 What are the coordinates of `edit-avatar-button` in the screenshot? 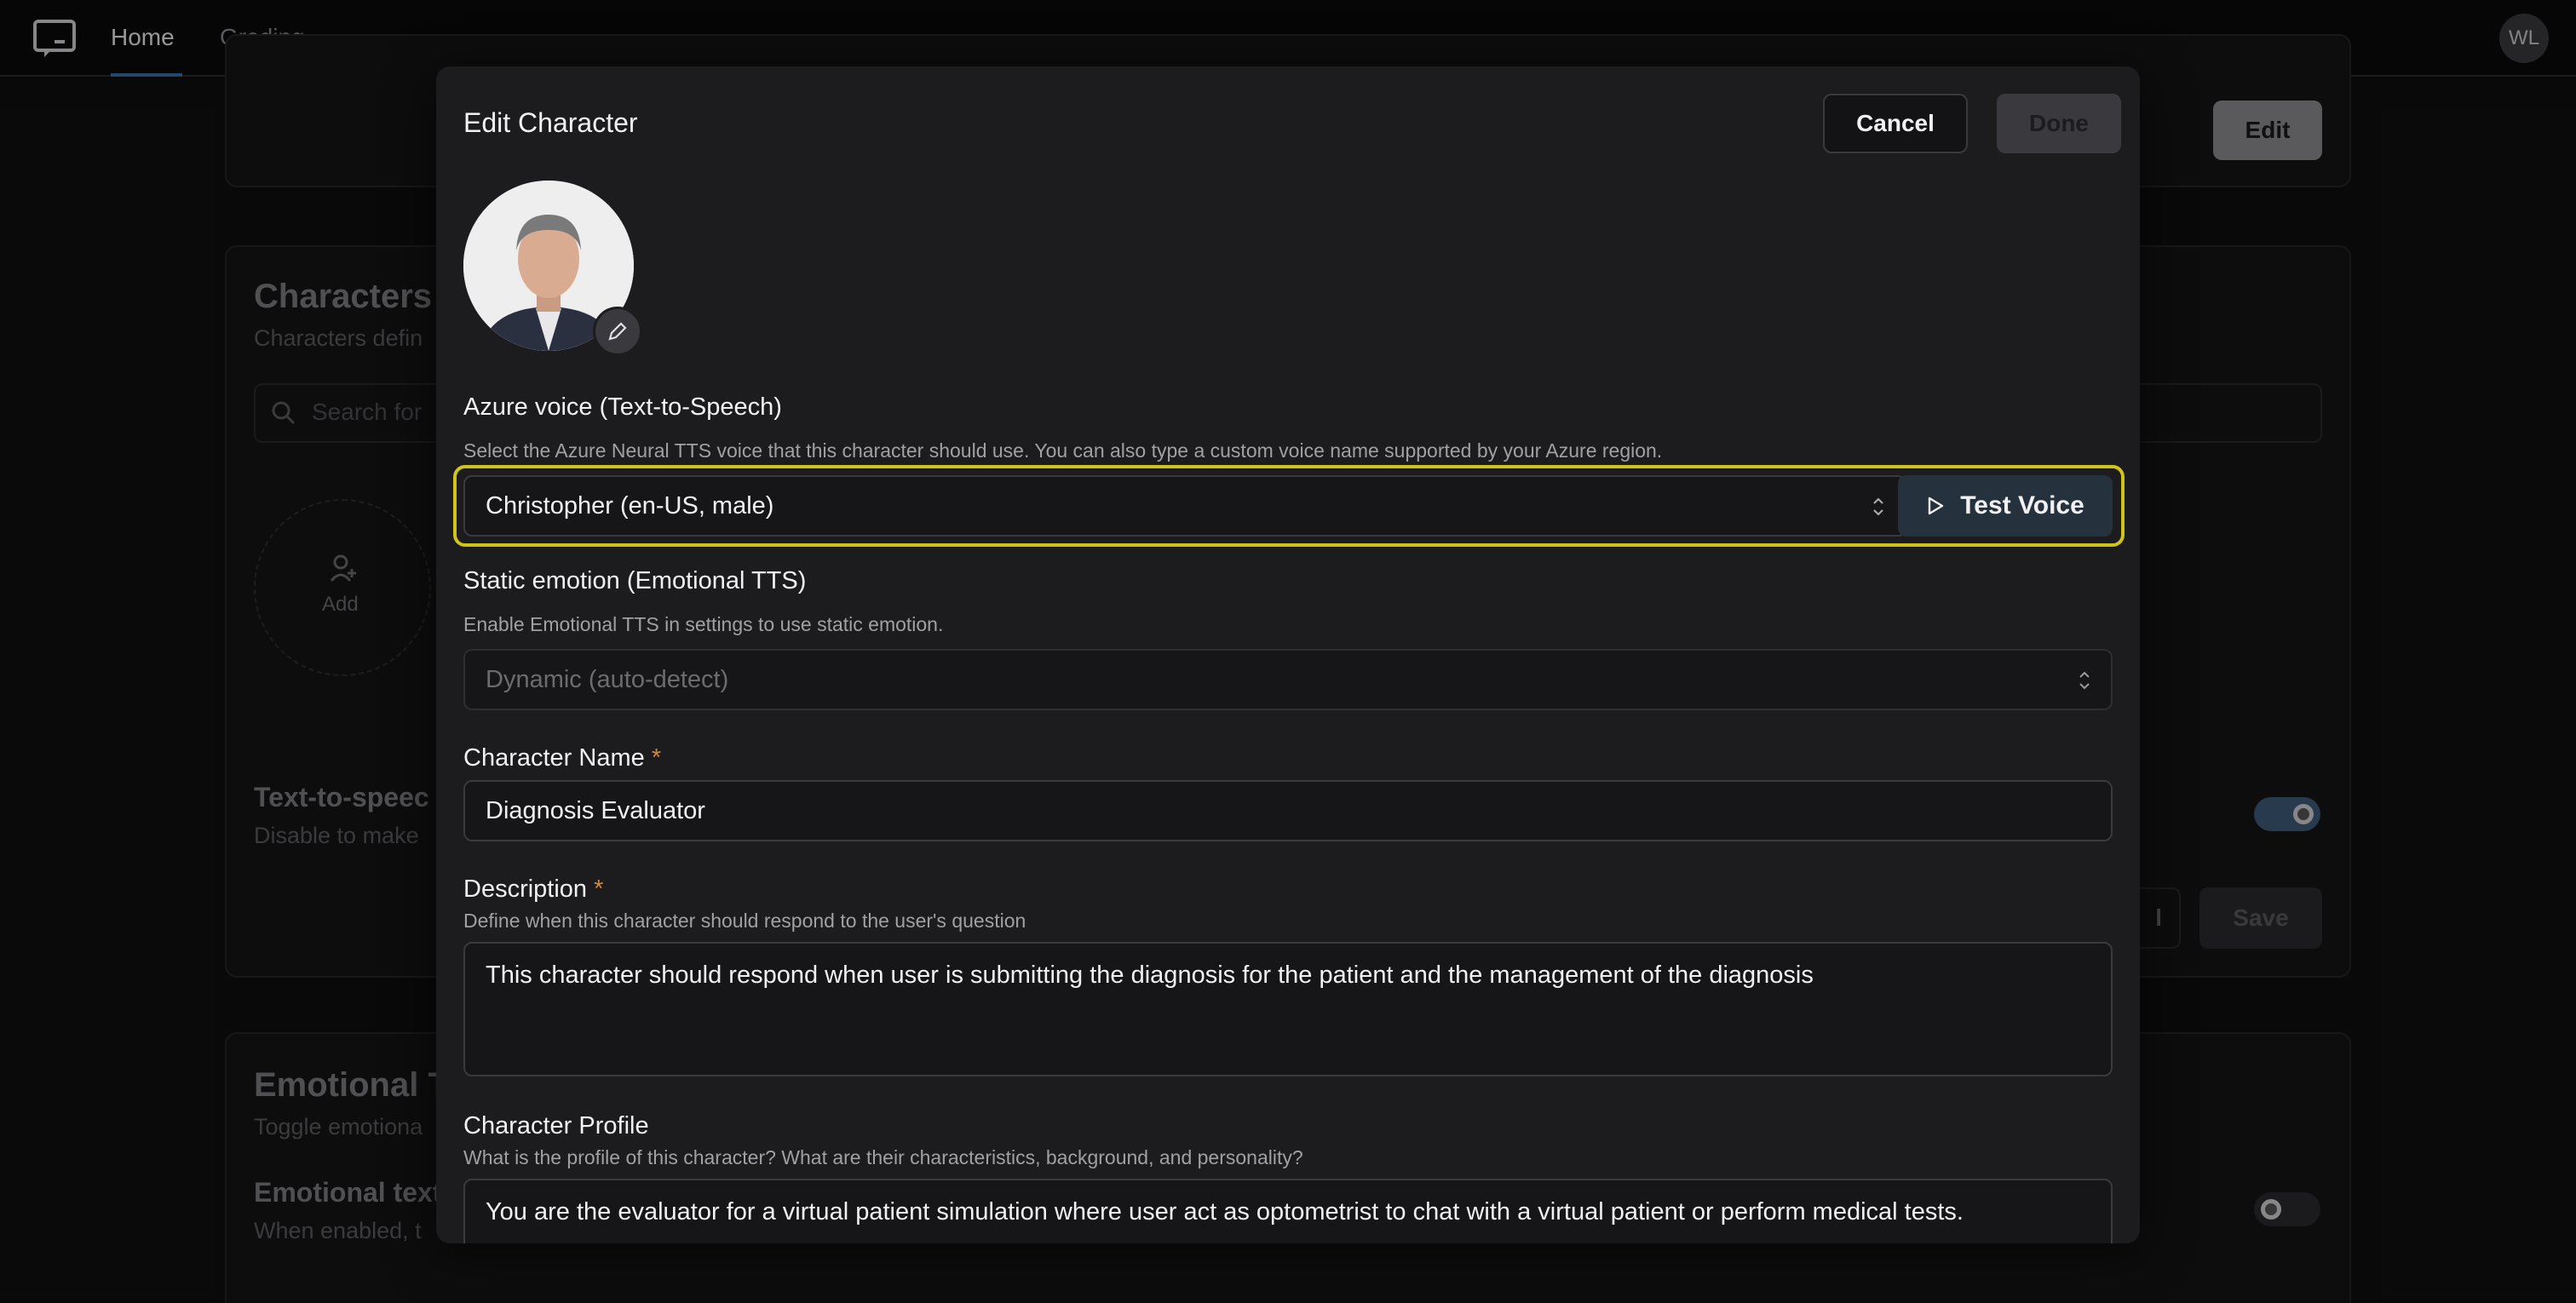 It's located at (617, 332).